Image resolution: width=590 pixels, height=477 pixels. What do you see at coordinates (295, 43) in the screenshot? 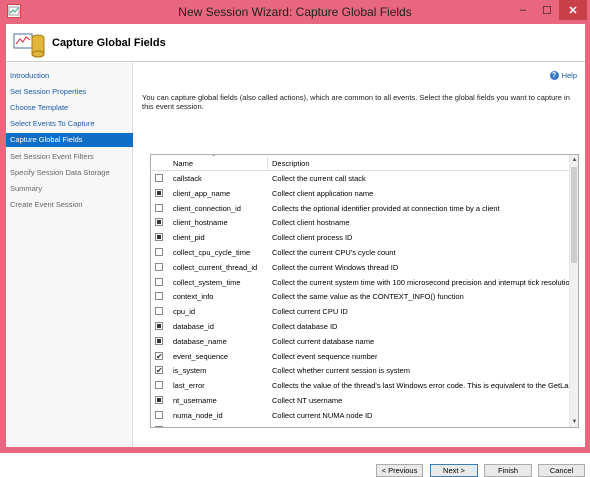
I see `page-header: Capture Global Fields` at bounding box center [295, 43].